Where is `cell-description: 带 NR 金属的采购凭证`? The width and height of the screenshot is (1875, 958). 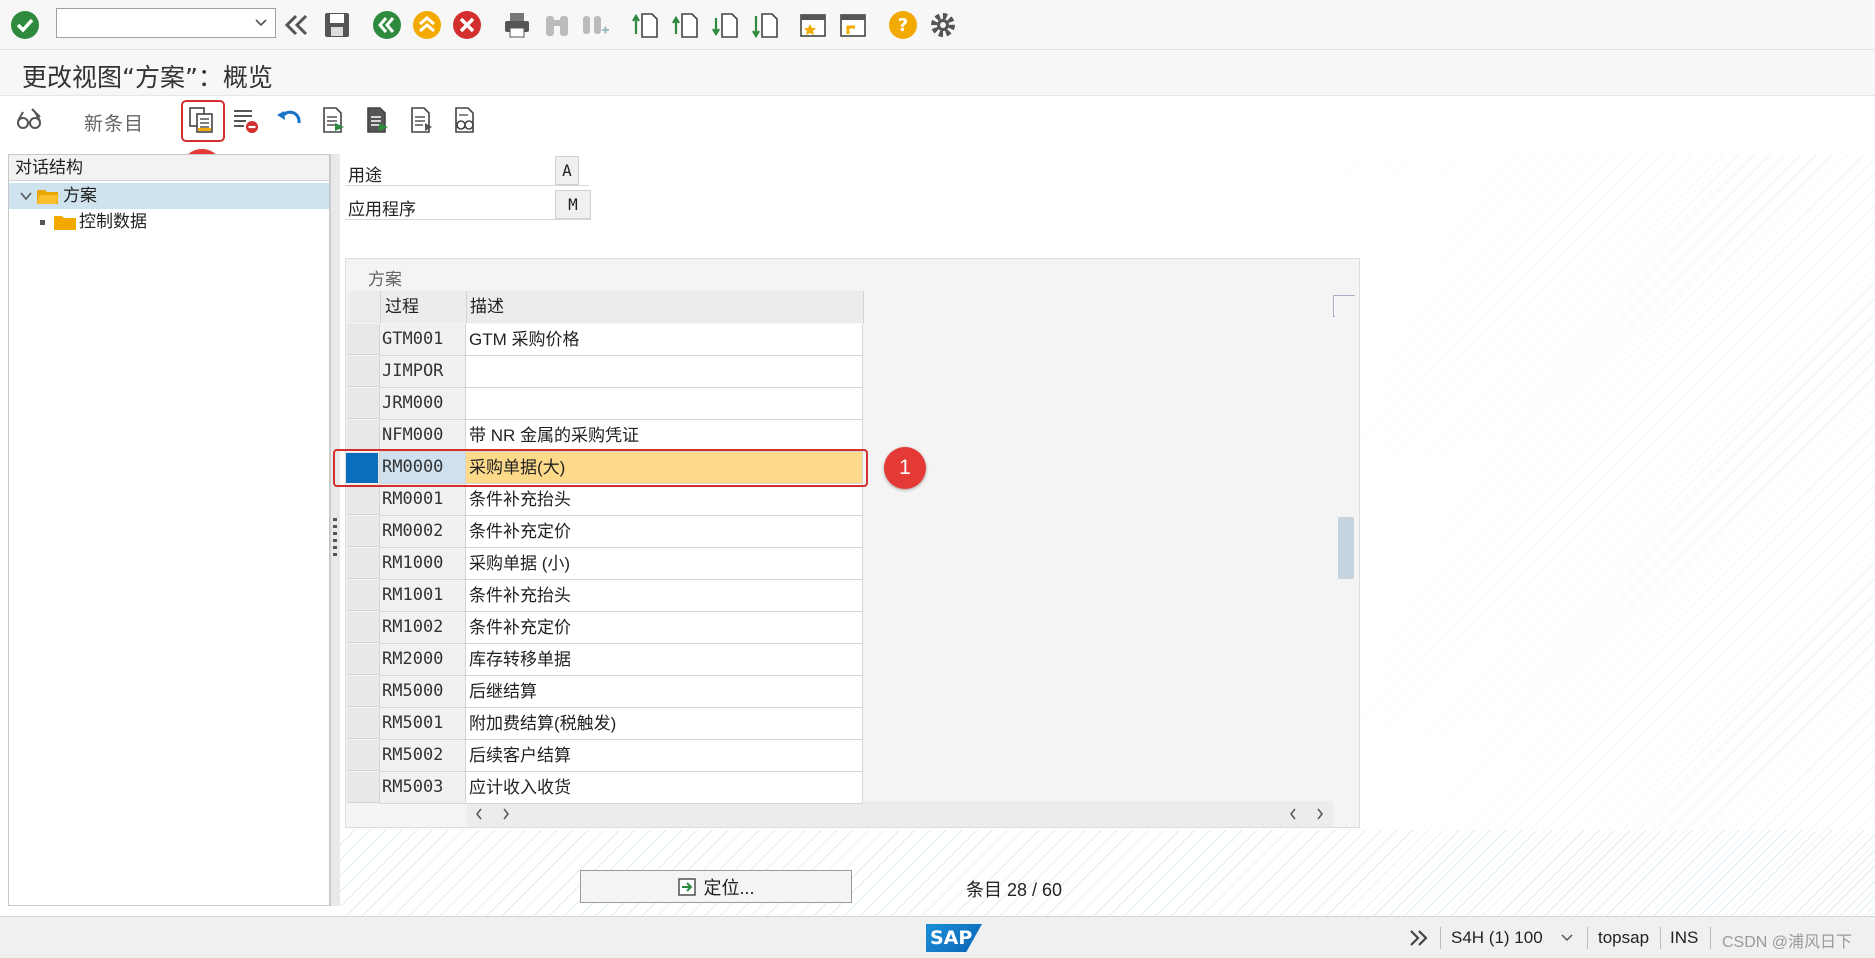
cell-description: 带 NR 金属的采购凭证 is located at coordinates (664, 435).